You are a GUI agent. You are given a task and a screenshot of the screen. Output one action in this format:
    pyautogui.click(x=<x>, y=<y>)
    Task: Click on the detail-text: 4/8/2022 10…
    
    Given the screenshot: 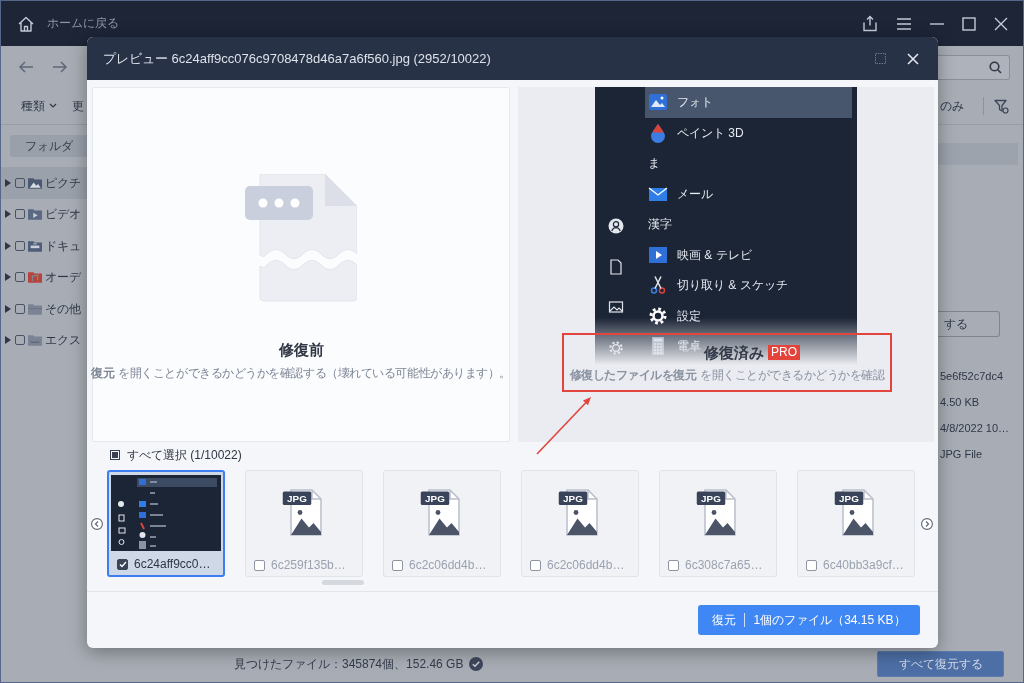 What is the action you would take?
    pyautogui.click(x=975, y=429)
    